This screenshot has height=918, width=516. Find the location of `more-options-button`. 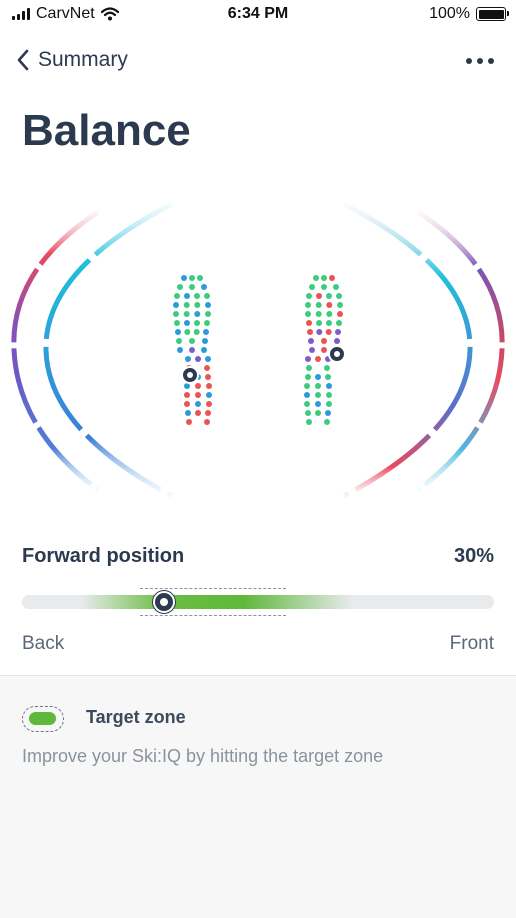

more-options-button is located at coordinates (480, 61).